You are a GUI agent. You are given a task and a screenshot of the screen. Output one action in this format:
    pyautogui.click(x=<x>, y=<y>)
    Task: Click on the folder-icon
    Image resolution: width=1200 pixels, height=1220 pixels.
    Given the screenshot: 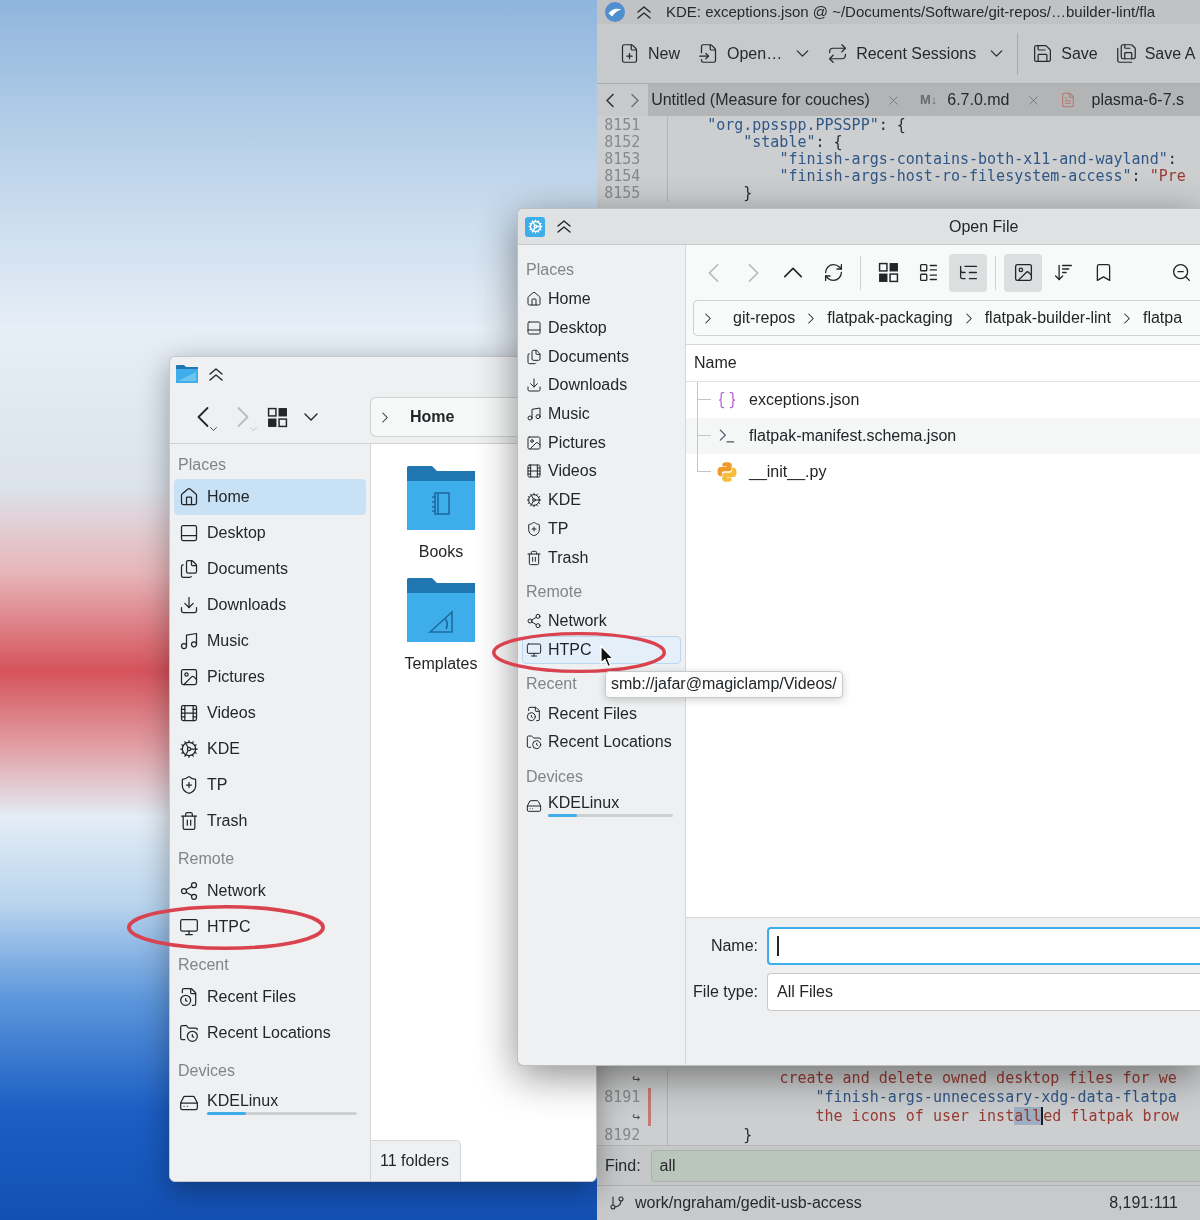 What is the action you would take?
    pyautogui.click(x=441, y=498)
    